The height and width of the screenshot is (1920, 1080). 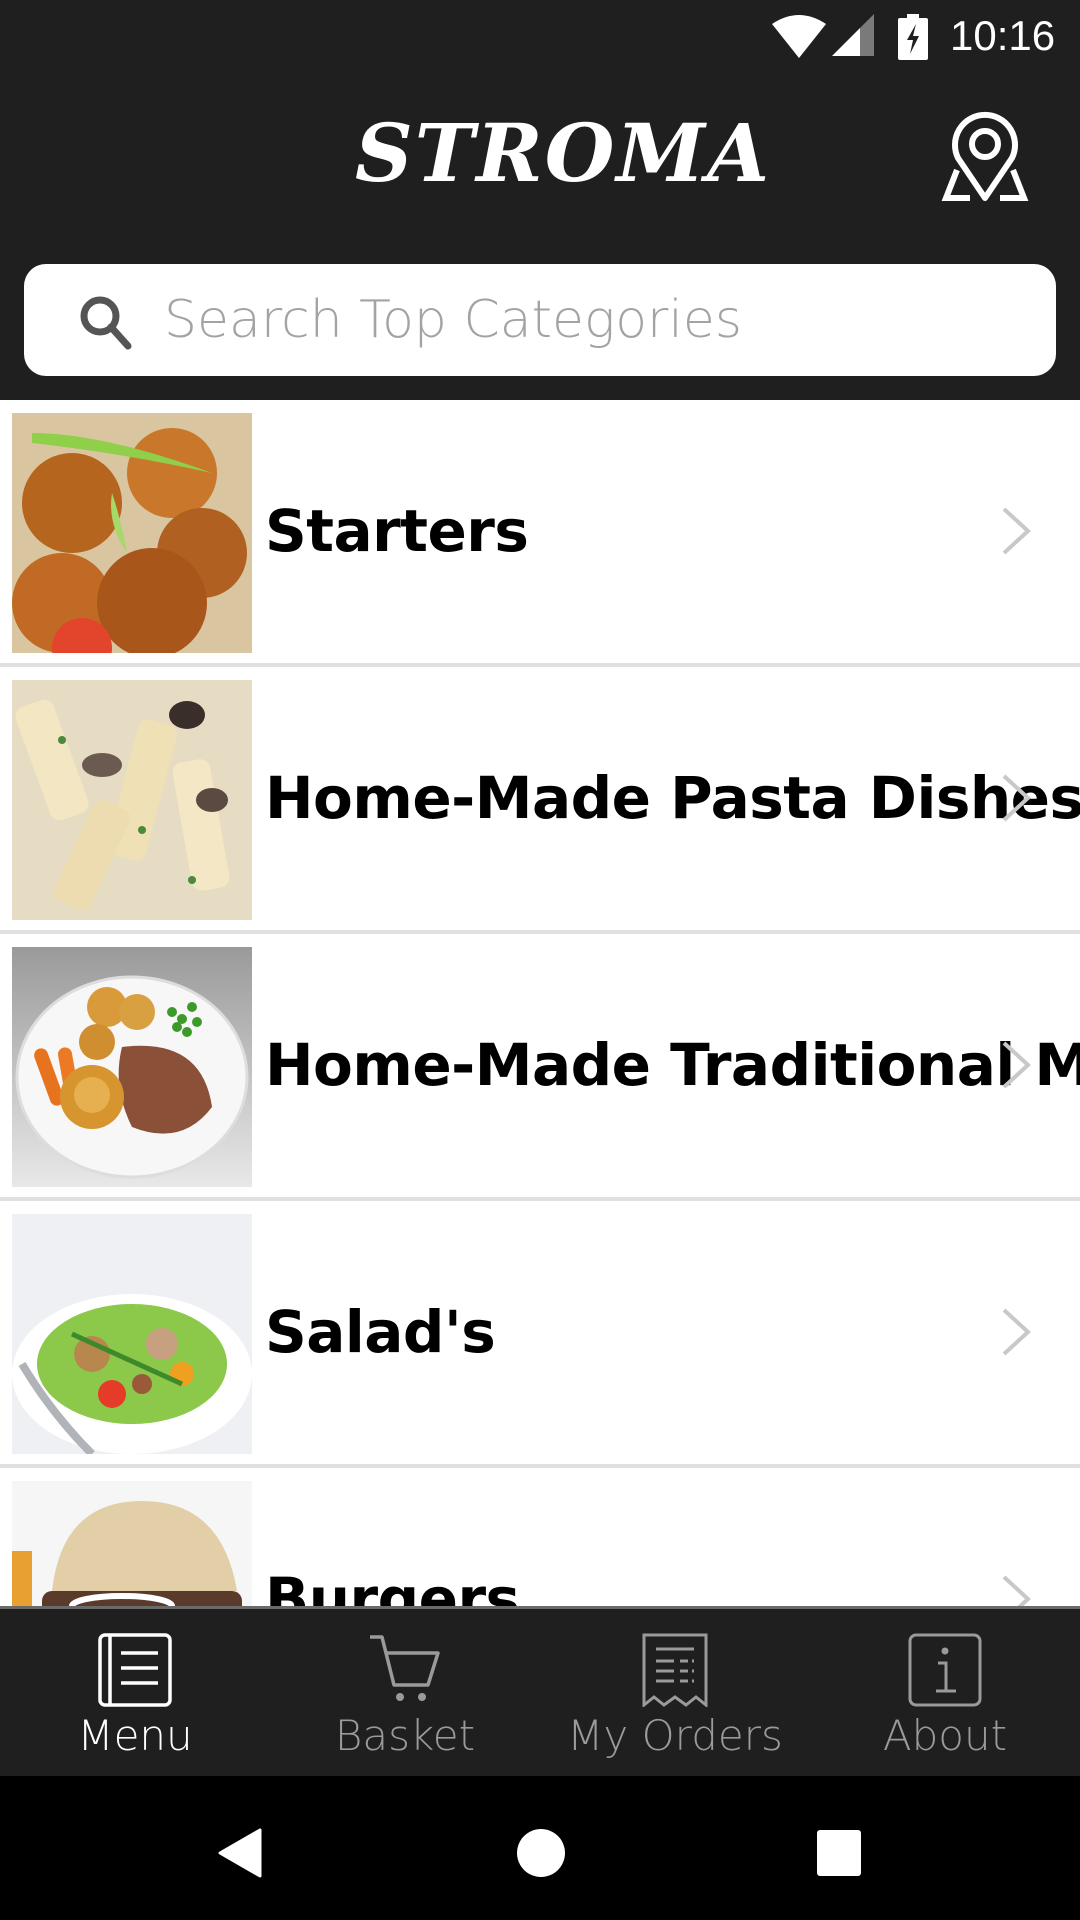 What do you see at coordinates (541, 1853) in the screenshot?
I see `home-circle-icon` at bounding box center [541, 1853].